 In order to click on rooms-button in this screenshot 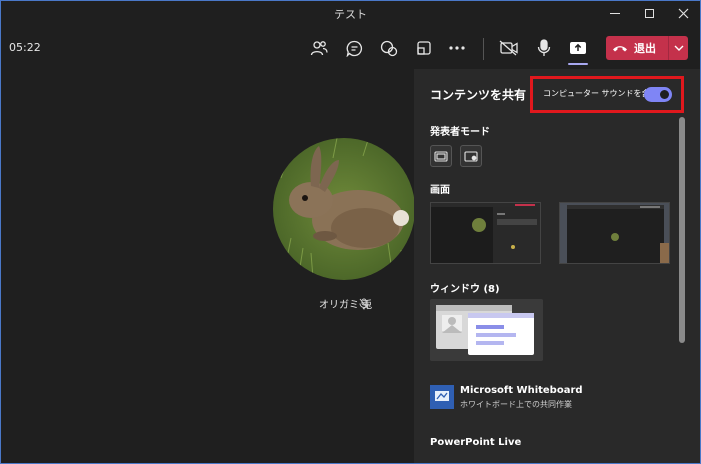, I will do `click(424, 48)`.